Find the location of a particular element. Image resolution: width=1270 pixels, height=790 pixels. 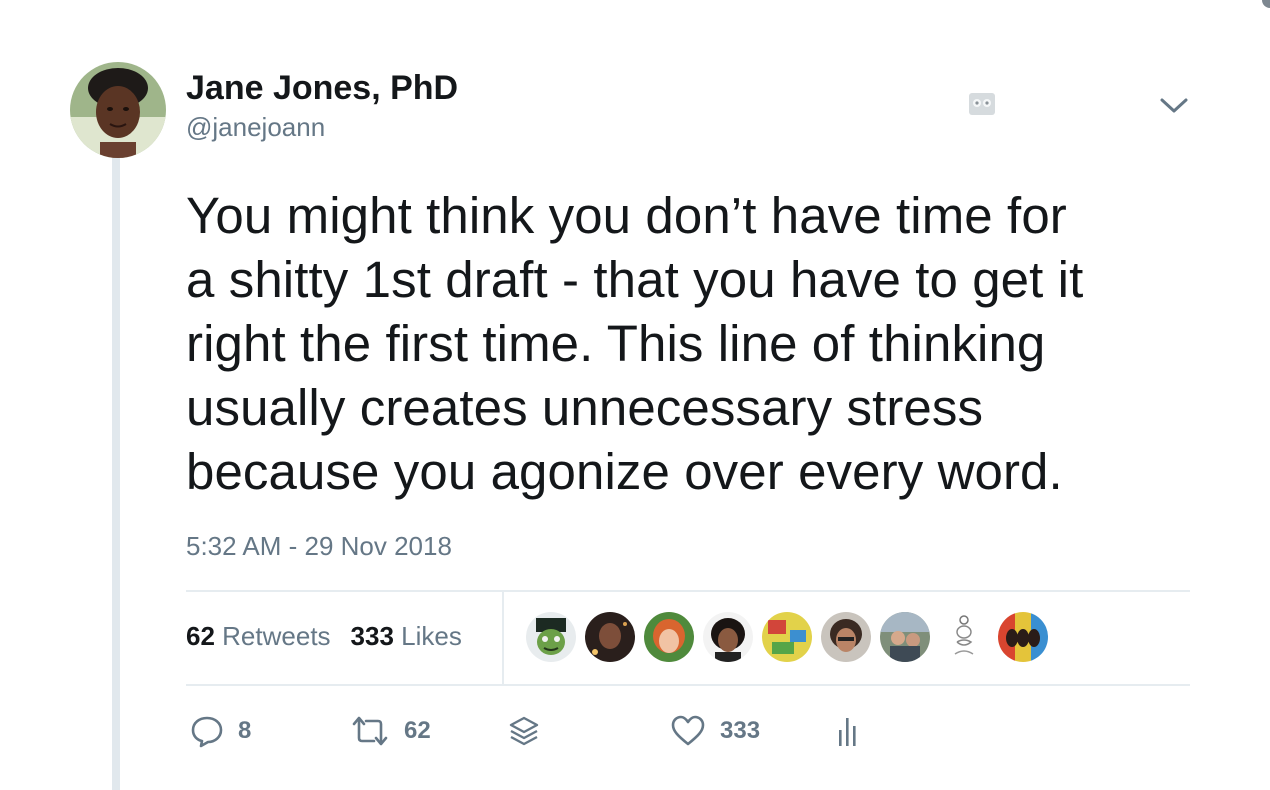

like-button: 333 is located at coordinates (715, 731).